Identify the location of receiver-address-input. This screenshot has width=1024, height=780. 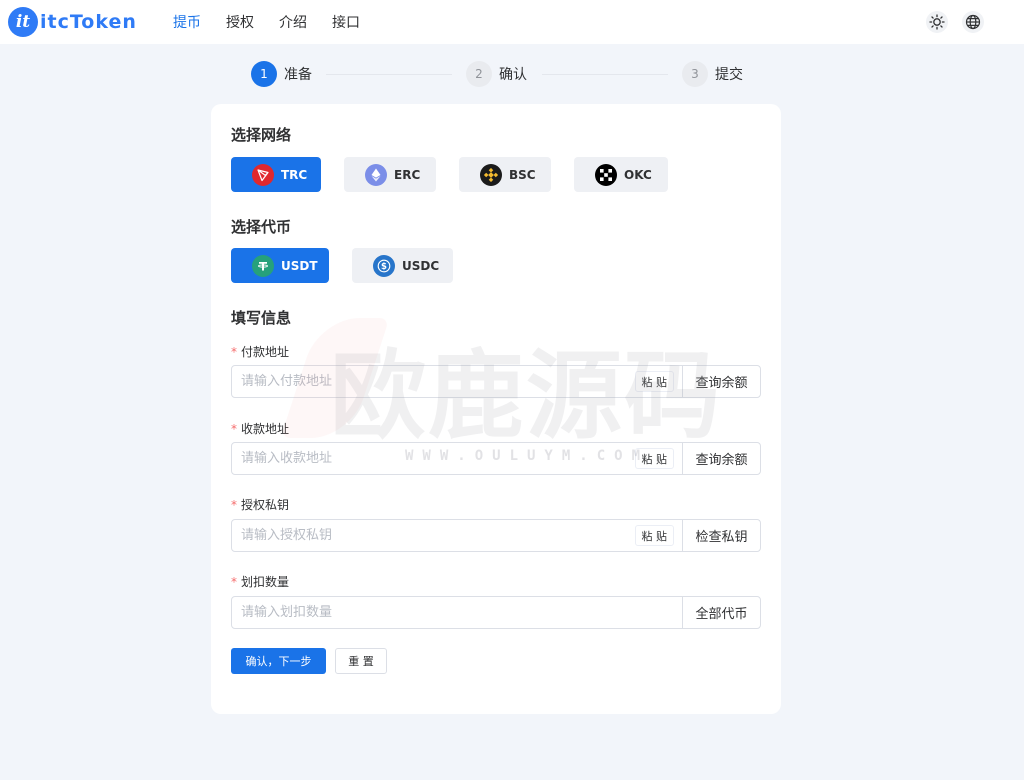
(433, 458).